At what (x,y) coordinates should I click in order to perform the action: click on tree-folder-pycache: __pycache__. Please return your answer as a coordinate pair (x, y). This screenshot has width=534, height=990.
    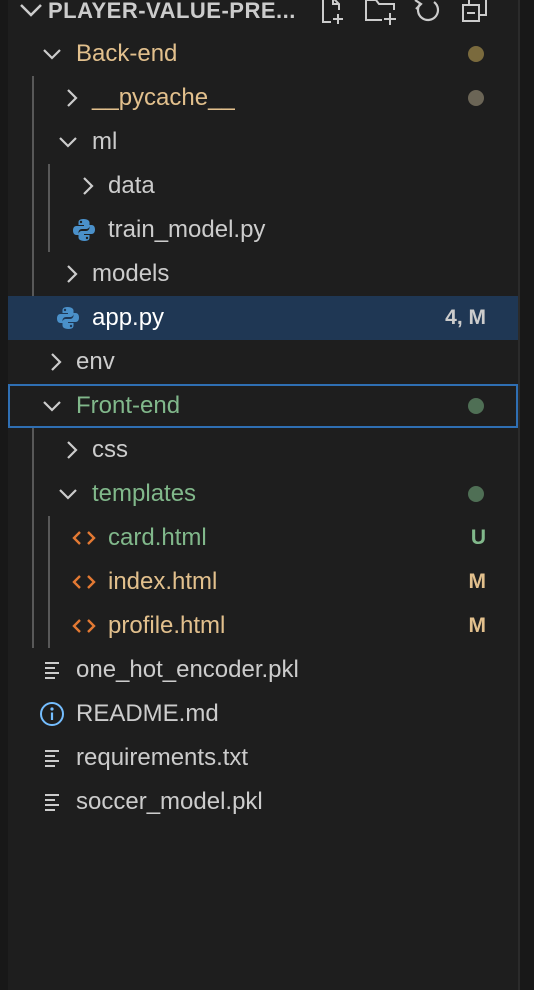
    Looking at the image, I should click on (263, 98).